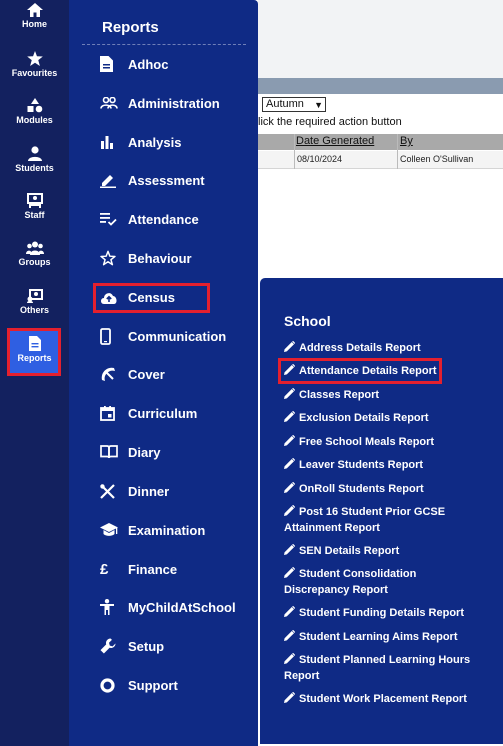 This screenshot has width=503, height=746. I want to click on wrench-icon, so click(108, 646).